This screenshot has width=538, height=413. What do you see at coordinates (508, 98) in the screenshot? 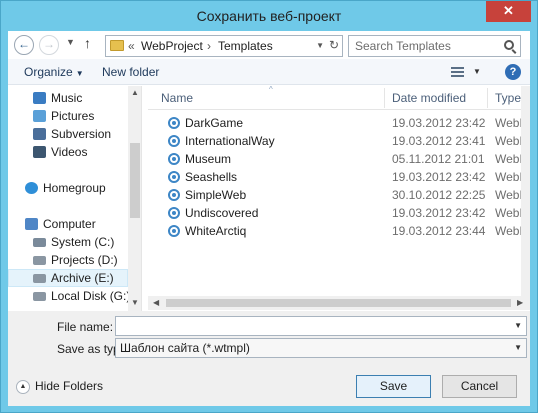
I see `column-header-type: Type` at bounding box center [508, 98].